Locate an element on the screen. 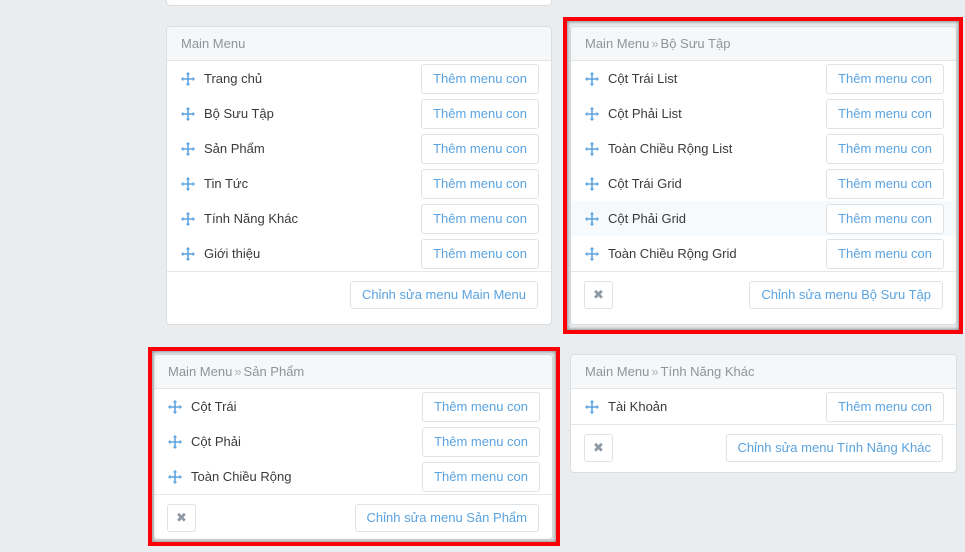  menu-item-label: Cột Trái is located at coordinates (214, 406).